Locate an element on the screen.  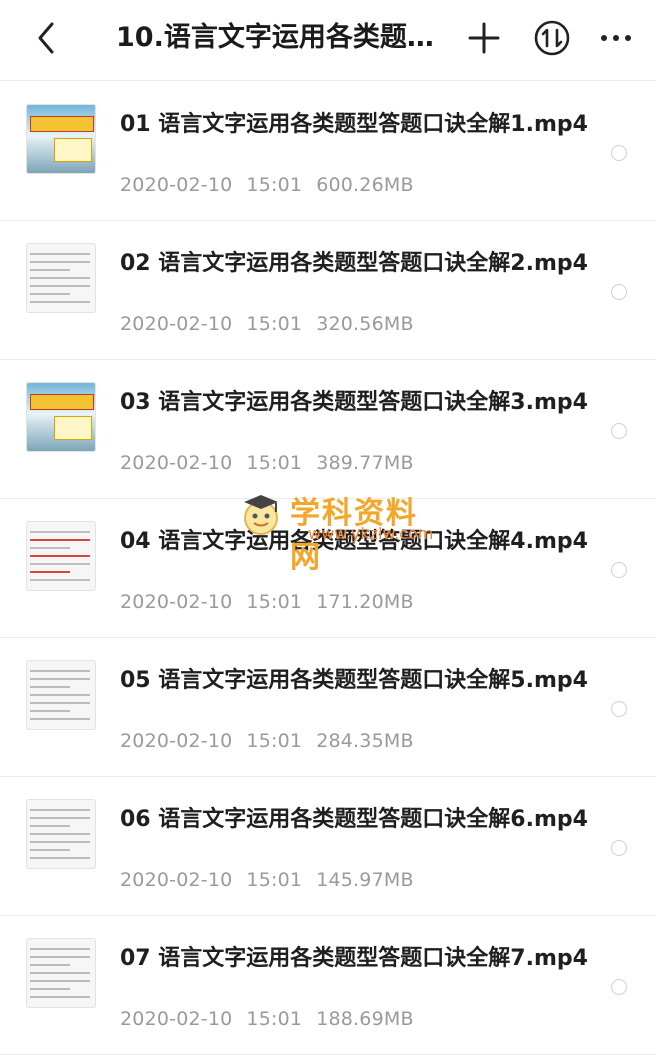
file-meta: 2020-02-10 15:01 171.20MB is located at coordinates (274, 602).